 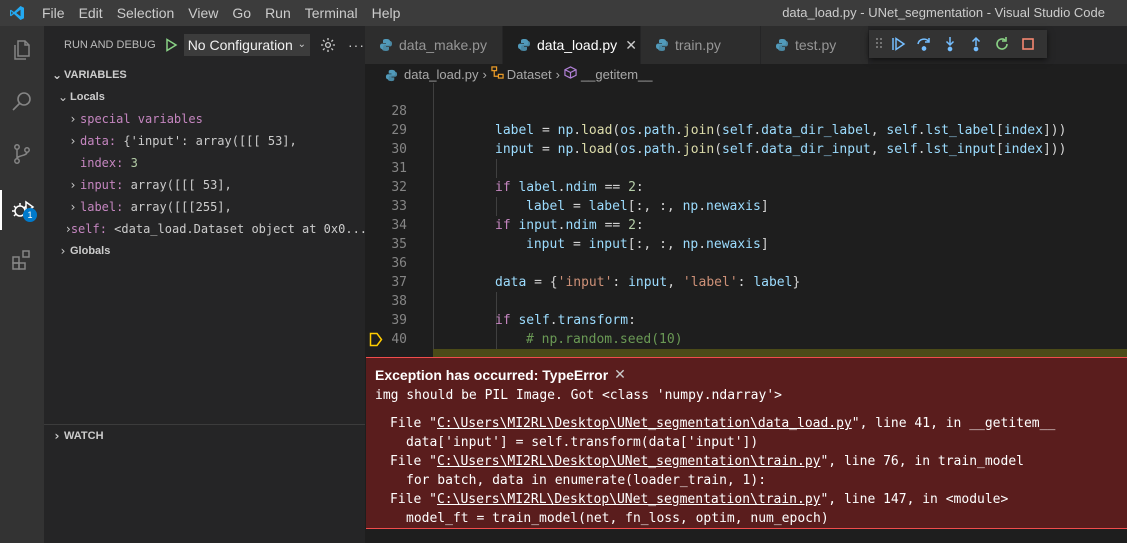 I want to click on watch-section-header: › WATCH, so click(x=207, y=436).